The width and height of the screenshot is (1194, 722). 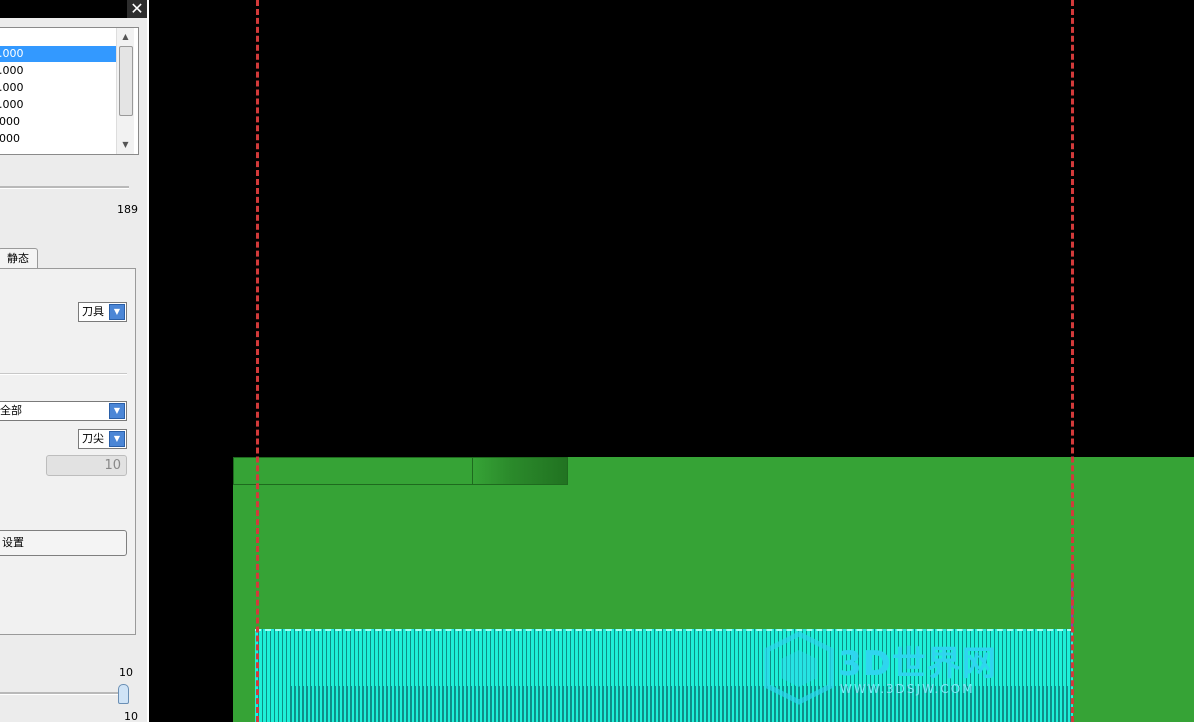 I want to click on point-dropdown: 刀尖 ▼, so click(x=102, y=439).